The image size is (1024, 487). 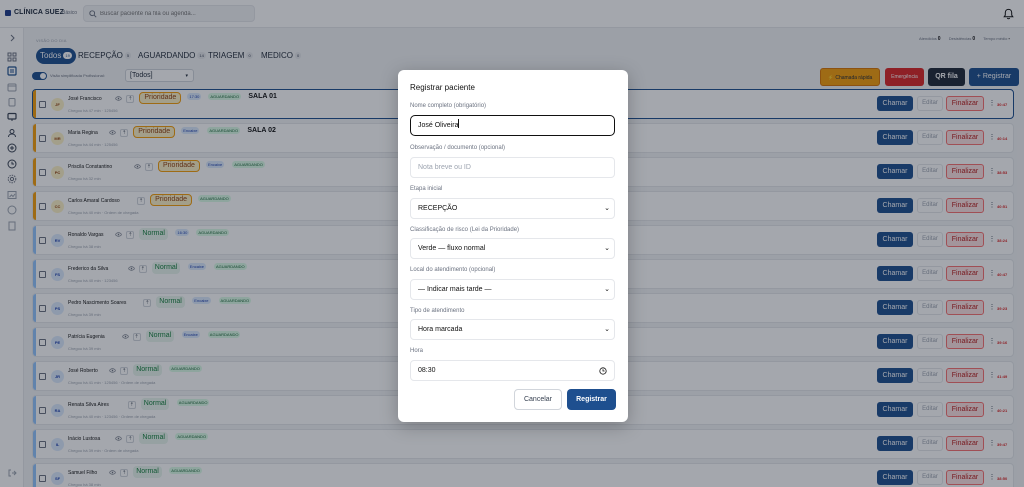 I want to click on time-field: 08:30, so click(x=512, y=370).